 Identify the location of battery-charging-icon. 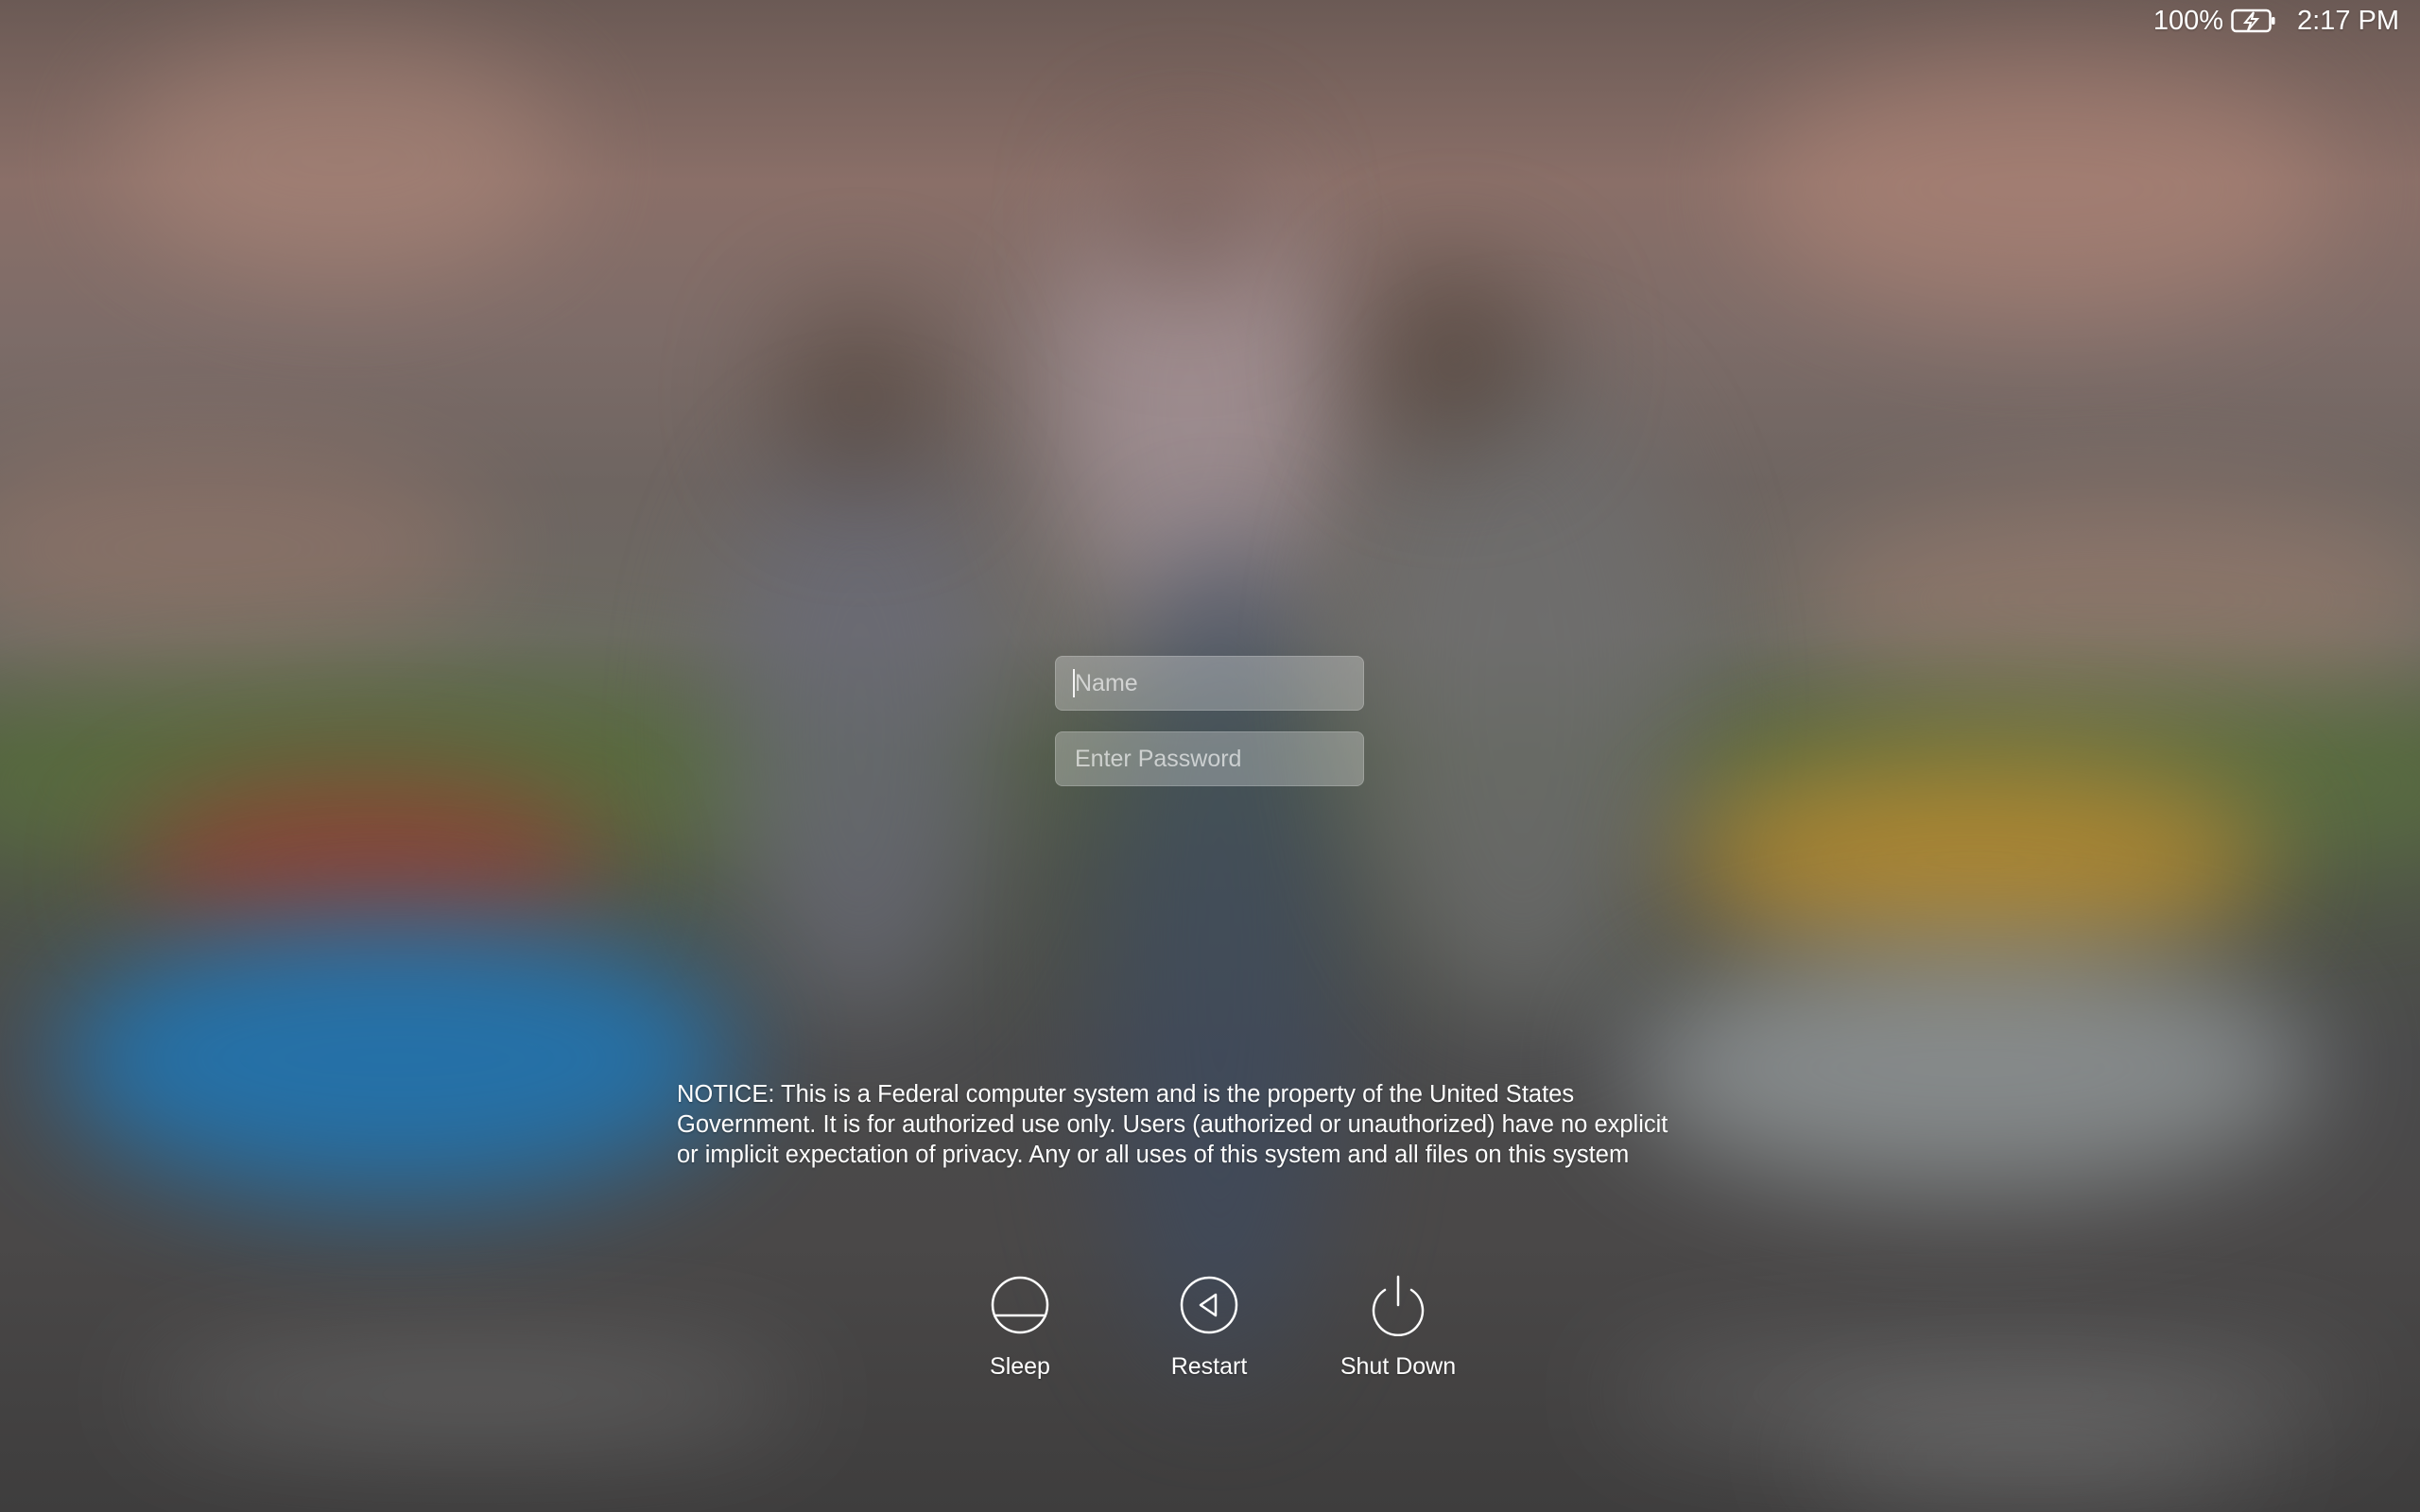
(2253, 21).